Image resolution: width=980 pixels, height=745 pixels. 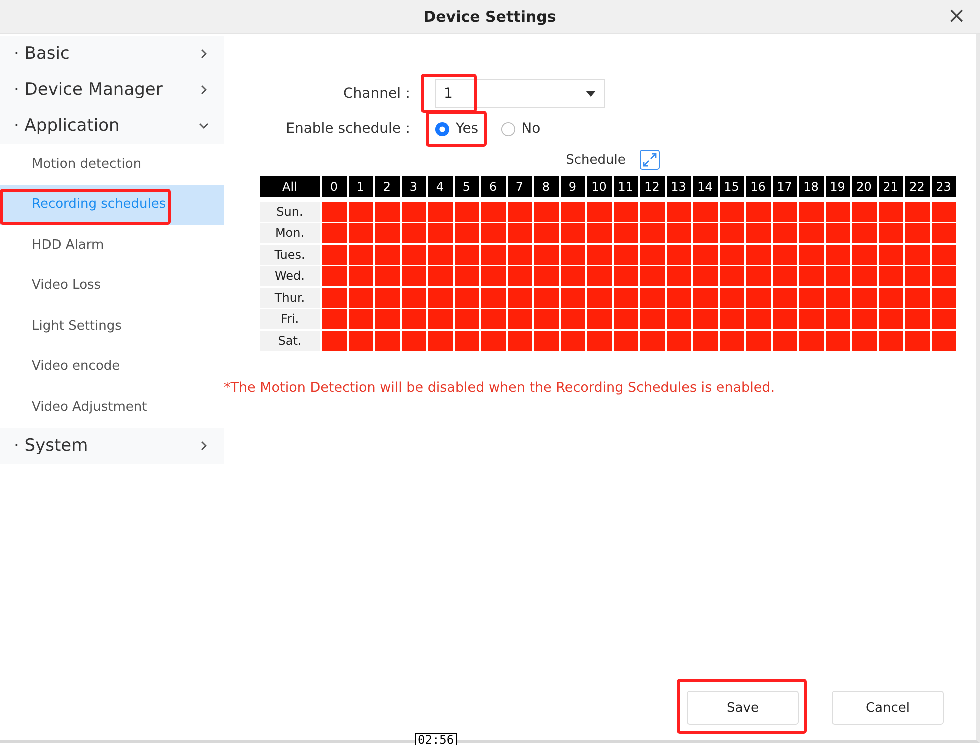 I want to click on hour-header: 6, so click(x=493, y=186).